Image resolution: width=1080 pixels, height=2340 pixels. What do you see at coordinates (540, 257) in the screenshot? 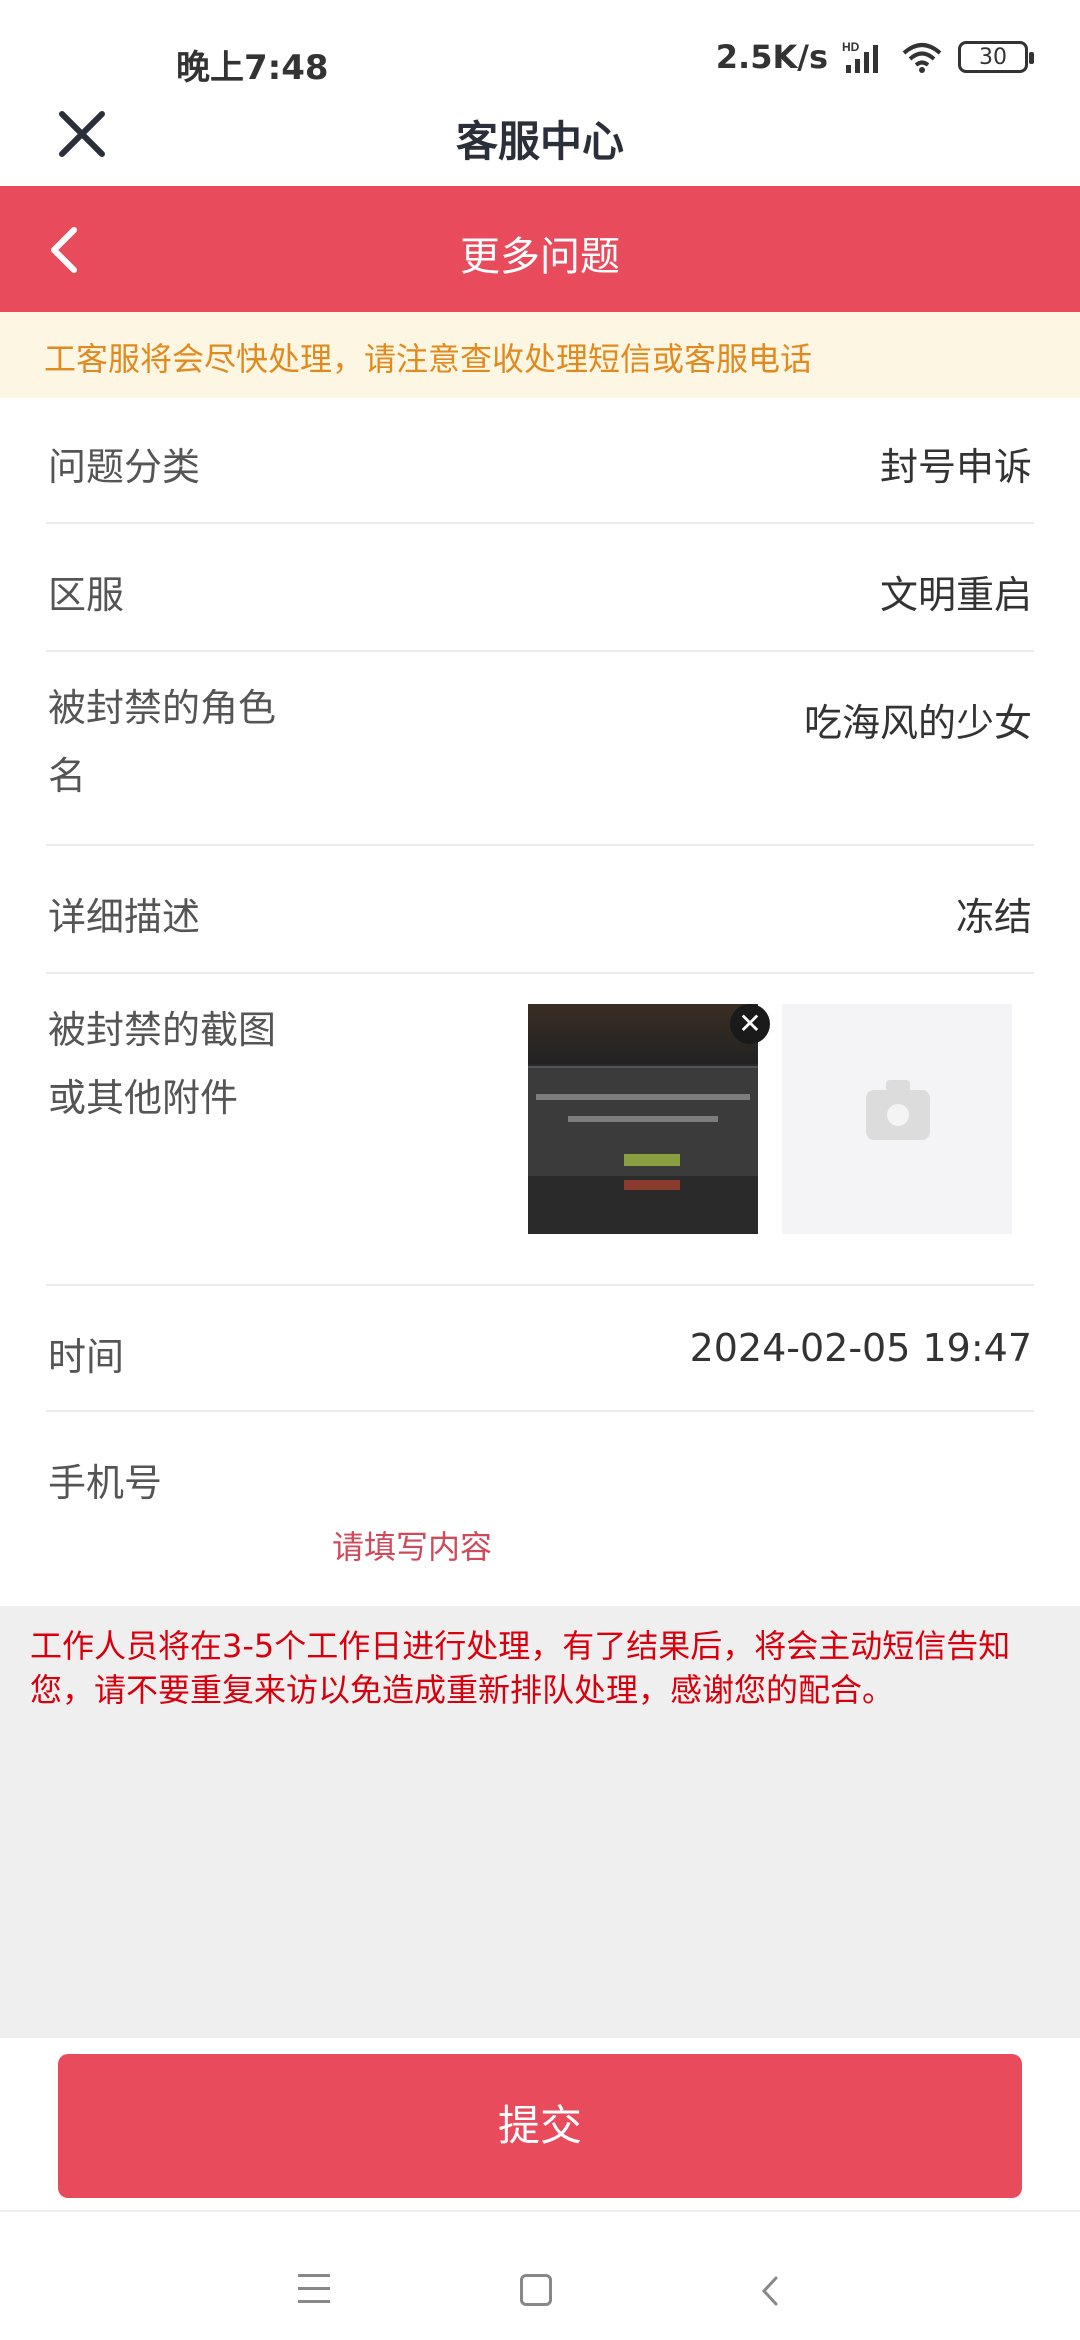
I see `section-title: 更多问题` at bounding box center [540, 257].